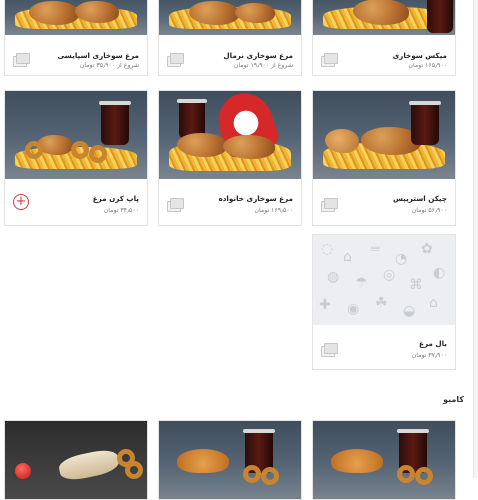 This screenshot has width=478, height=500. Describe the element at coordinates (453, 399) in the screenshot. I see `section-title-combo: کامبو` at that location.